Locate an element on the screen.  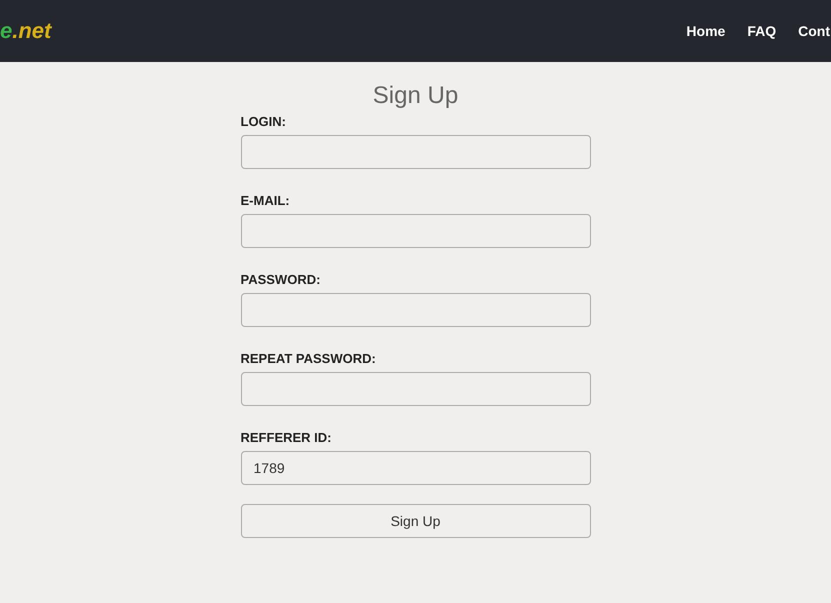
page-title: Sign Up is located at coordinates (416, 96).